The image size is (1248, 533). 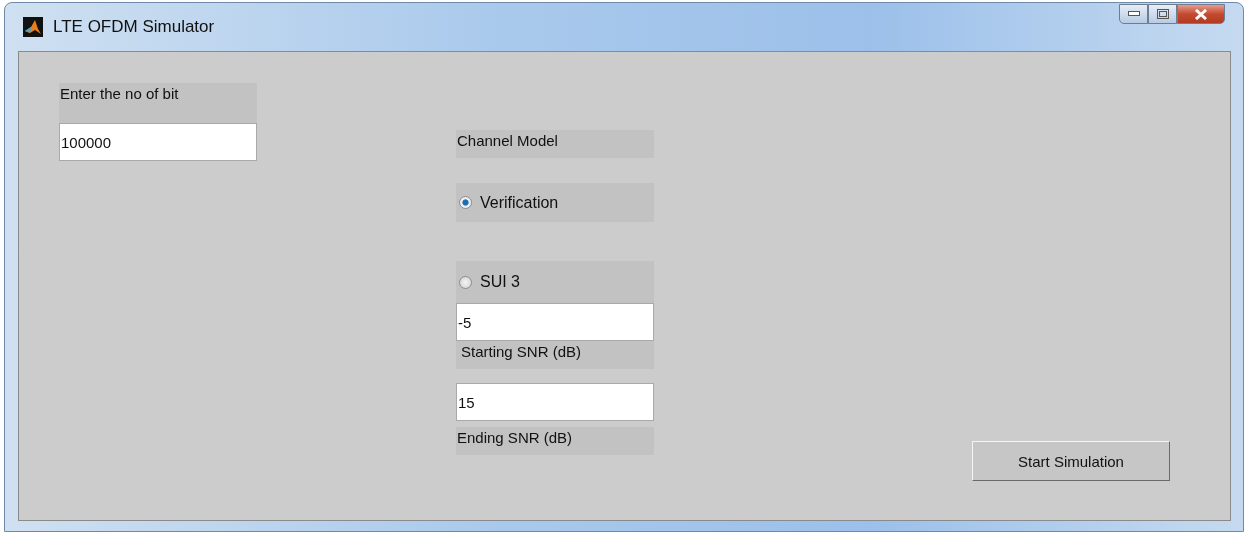 I want to click on close-icon, so click(x=1201, y=14).